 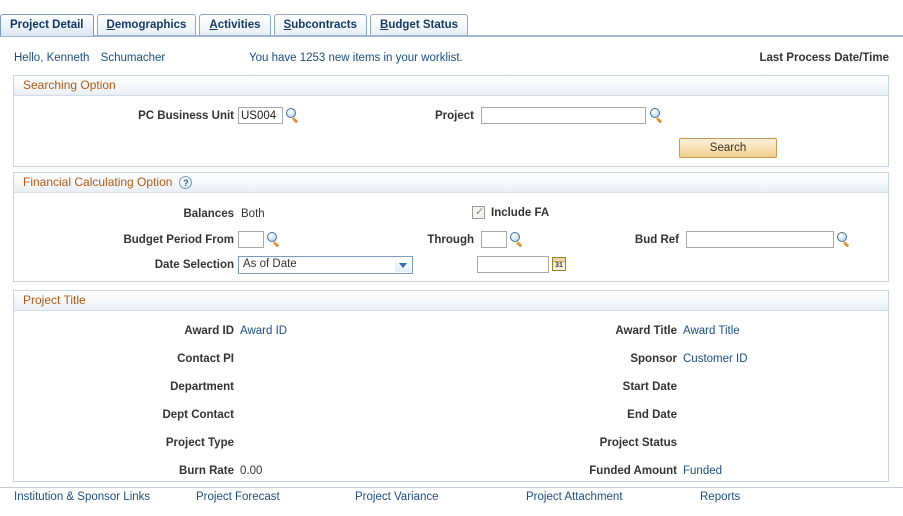 What do you see at coordinates (760, 239) in the screenshot?
I see `bud-ref-input` at bounding box center [760, 239].